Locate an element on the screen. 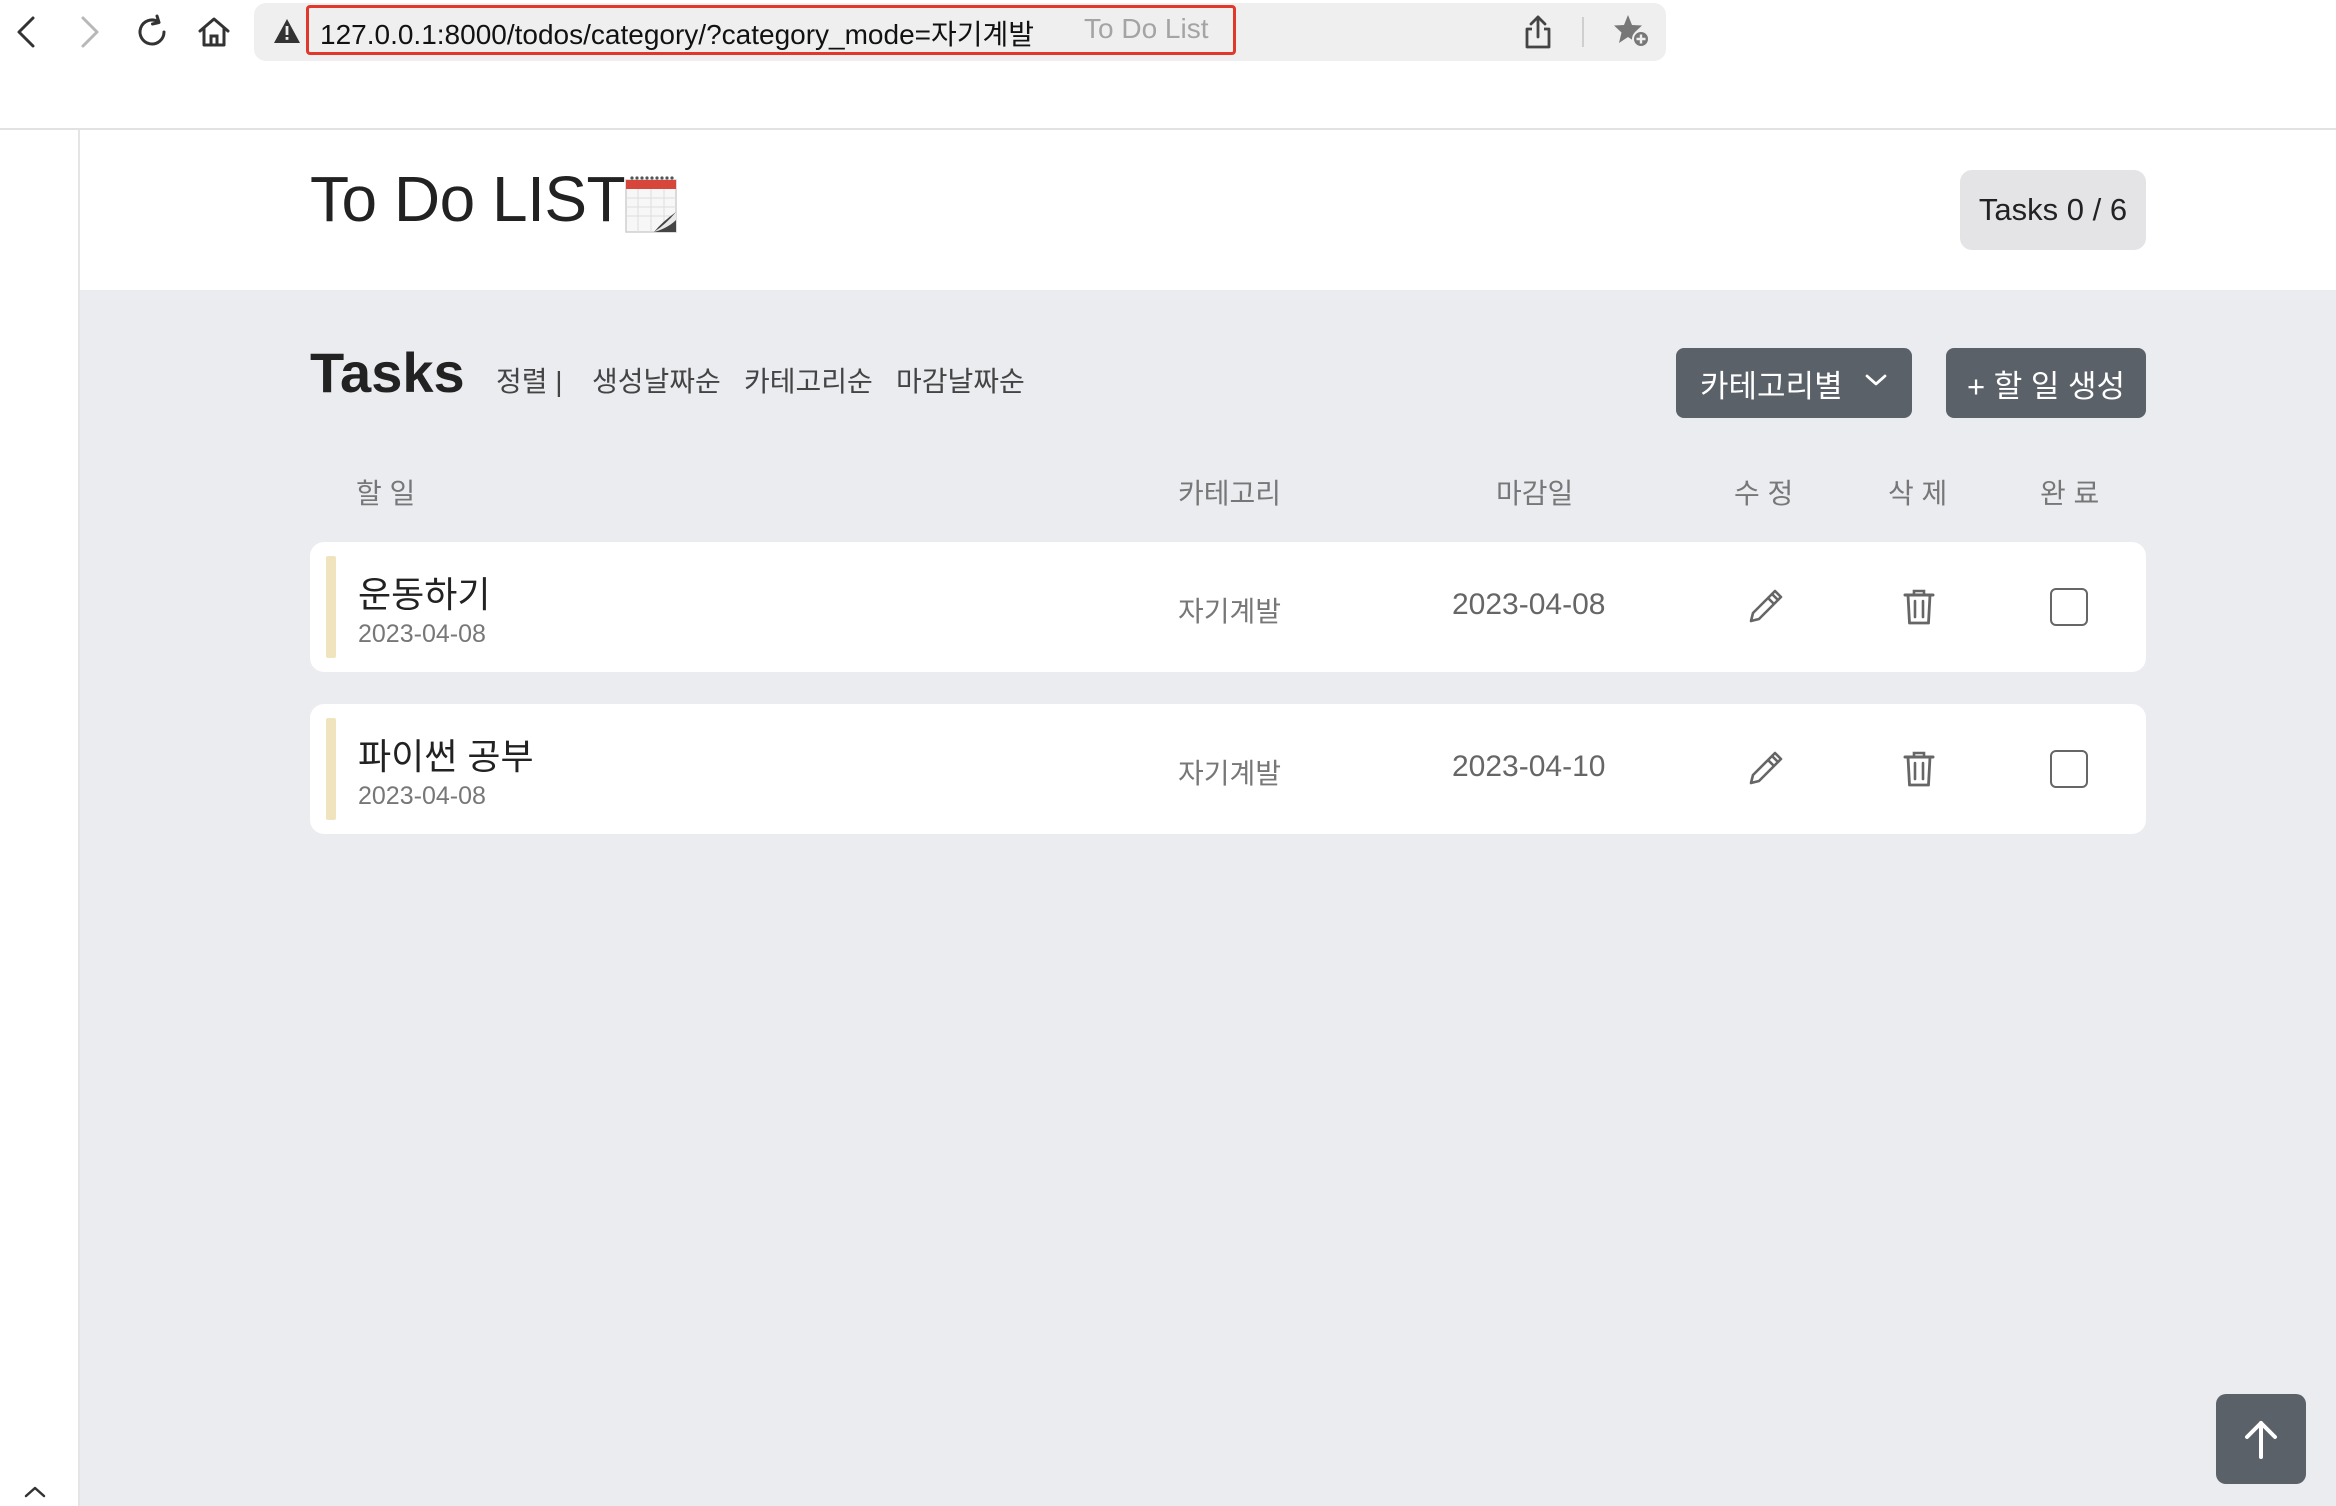 The image size is (2336, 1506). sort-label: 정렬 | is located at coordinates (529, 381).